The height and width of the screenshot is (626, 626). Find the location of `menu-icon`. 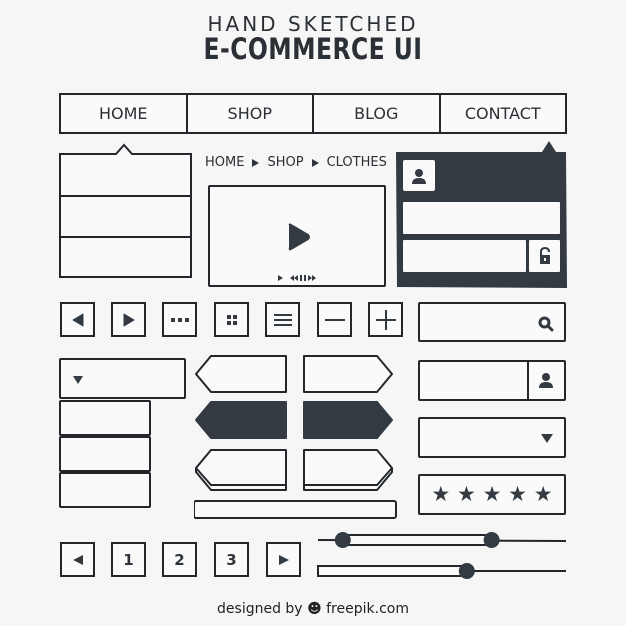

menu-icon is located at coordinates (282, 319).